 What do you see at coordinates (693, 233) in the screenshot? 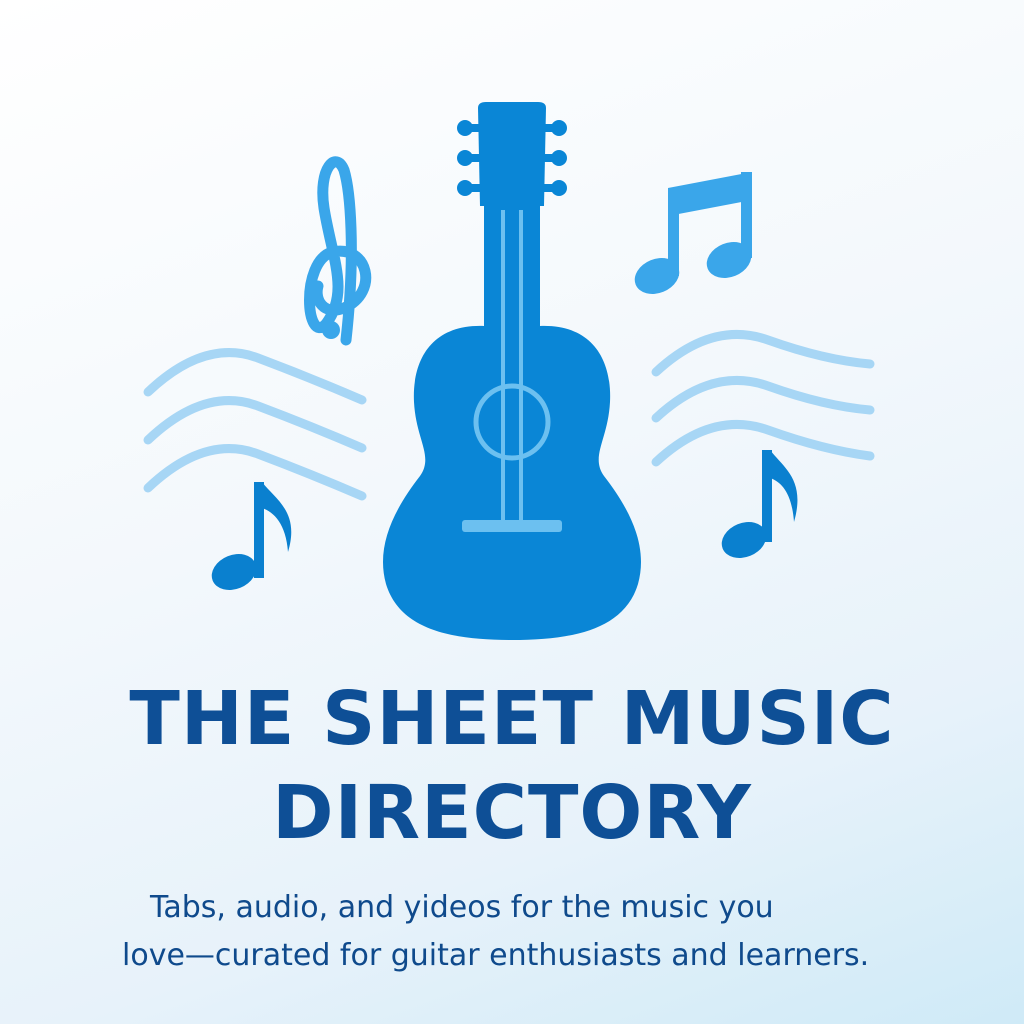
I see `beamed-notes-icon` at bounding box center [693, 233].